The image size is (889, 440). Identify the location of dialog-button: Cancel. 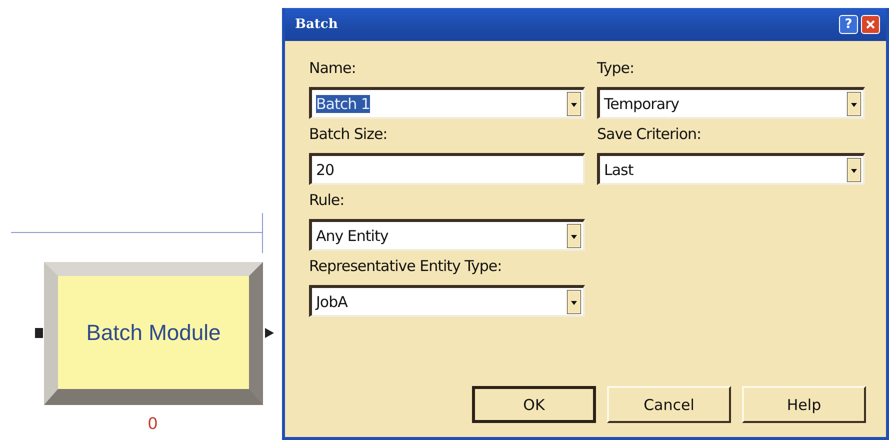
(669, 404).